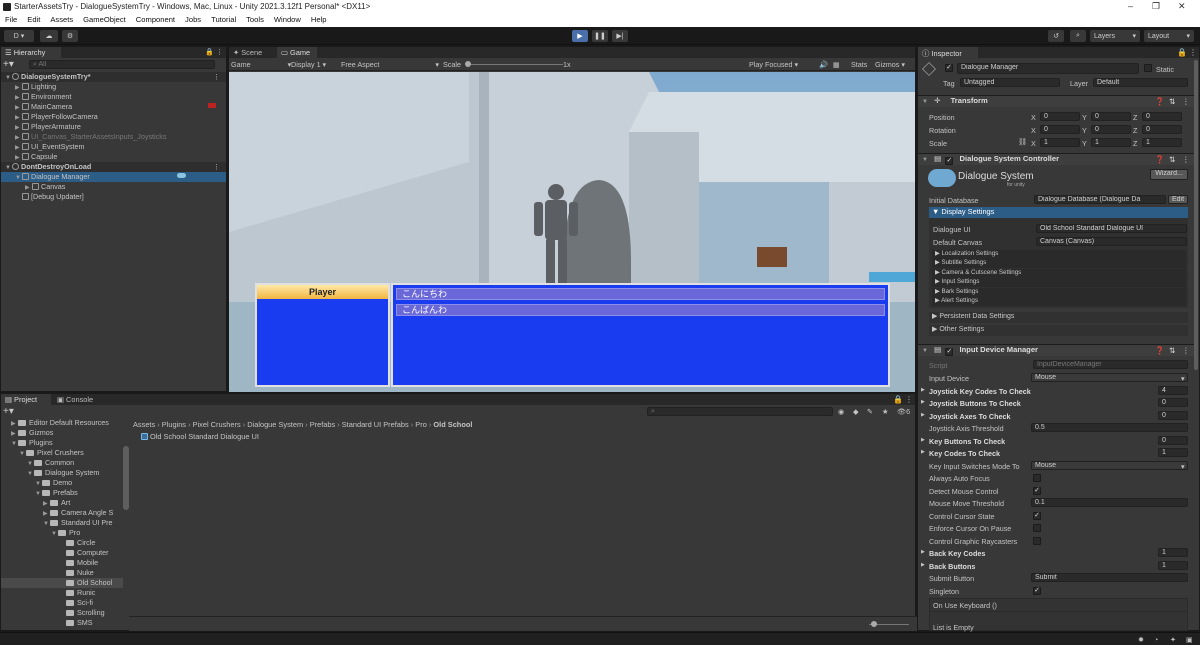 The height and width of the screenshot is (645, 1200). Describe the element at coordinates (1111, 129) in the screenshot. I see `rotation-y-field: 0` at that location.